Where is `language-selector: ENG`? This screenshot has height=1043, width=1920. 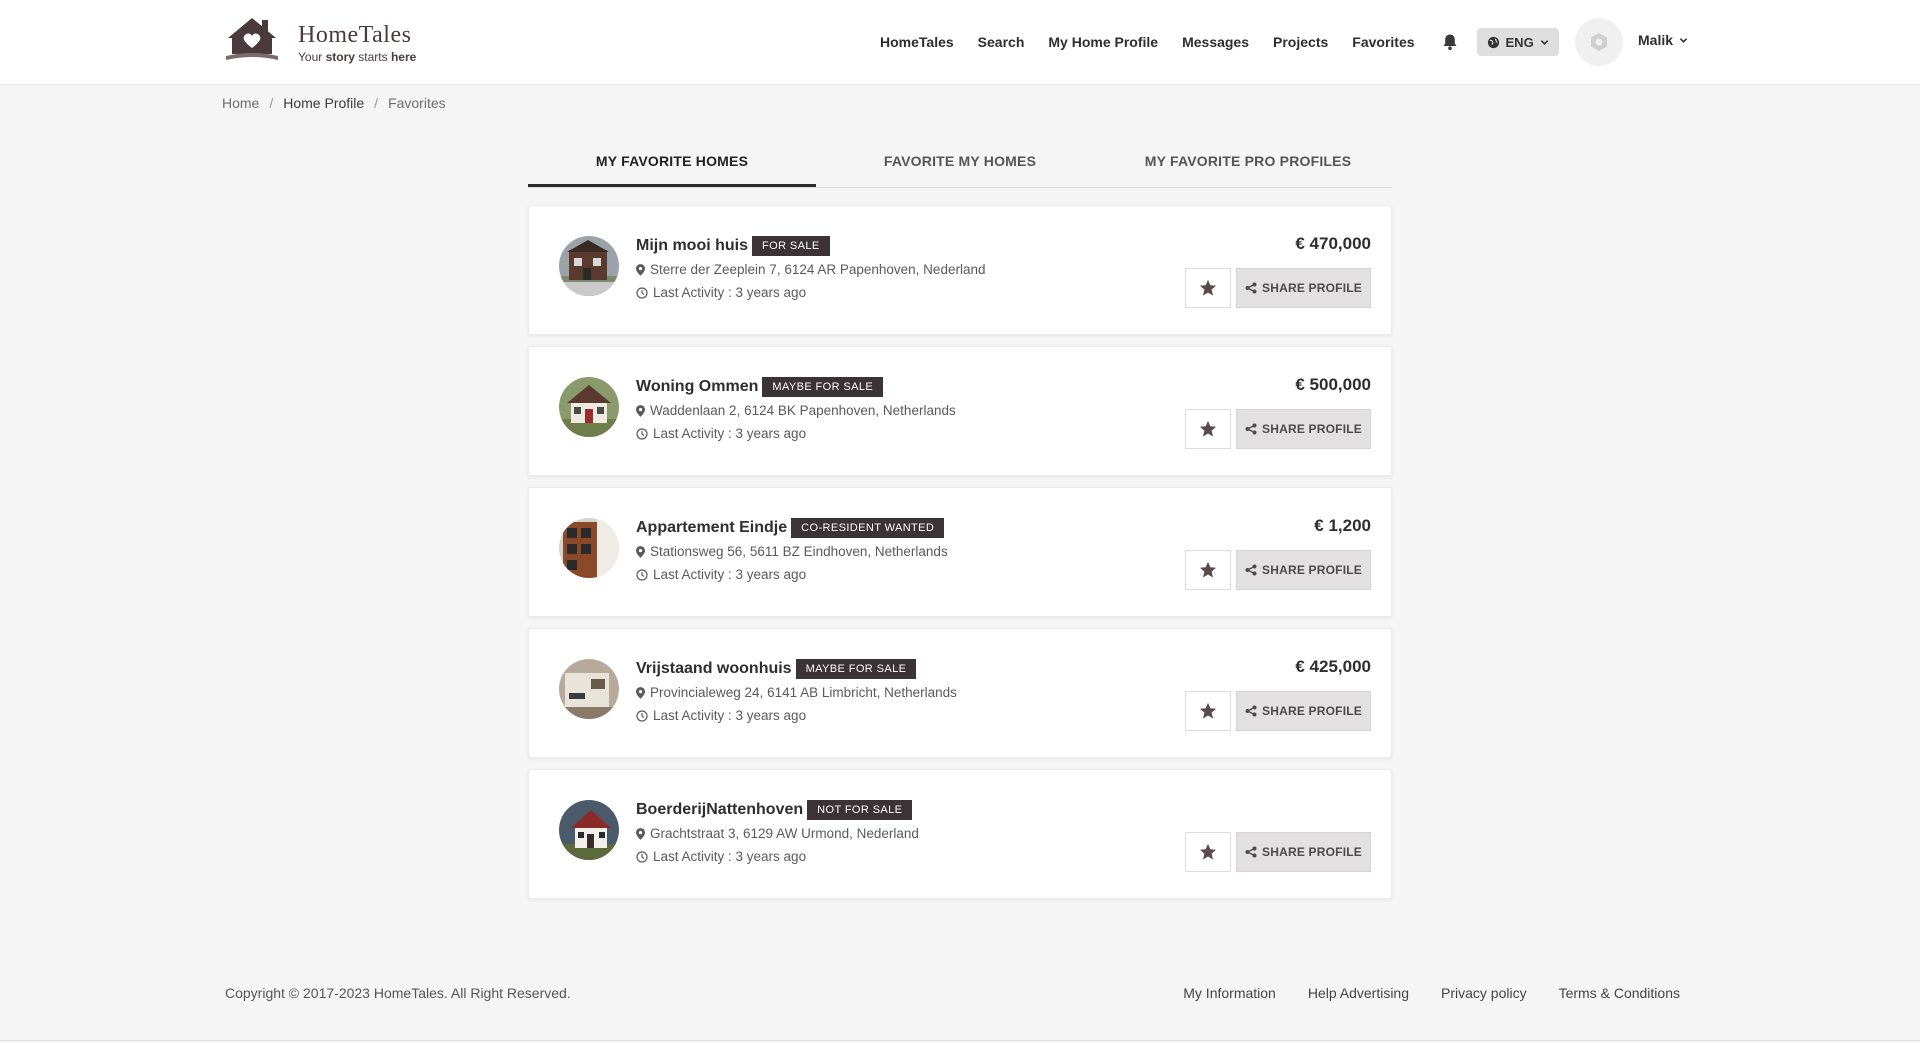 language-selector: ENG is located at coordinates (1517, 42).